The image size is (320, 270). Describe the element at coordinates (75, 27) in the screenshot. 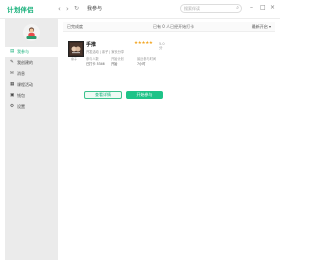

I see `progress-filter: 已完成度` at that location.